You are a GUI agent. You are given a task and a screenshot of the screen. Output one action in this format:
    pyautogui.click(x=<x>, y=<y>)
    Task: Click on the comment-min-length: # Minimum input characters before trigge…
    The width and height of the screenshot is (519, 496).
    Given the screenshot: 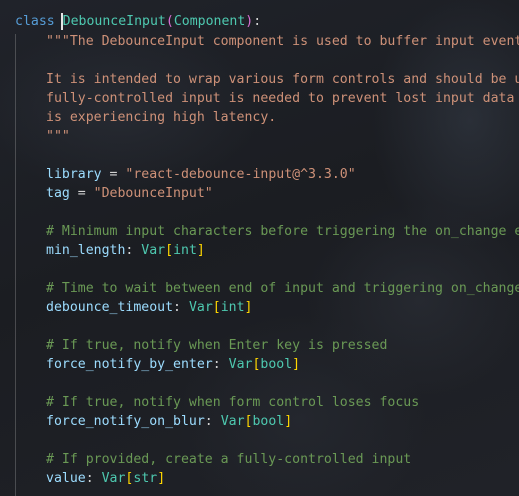 What is the action you would take?
    pyautogui.click(x=282, y=231)
    